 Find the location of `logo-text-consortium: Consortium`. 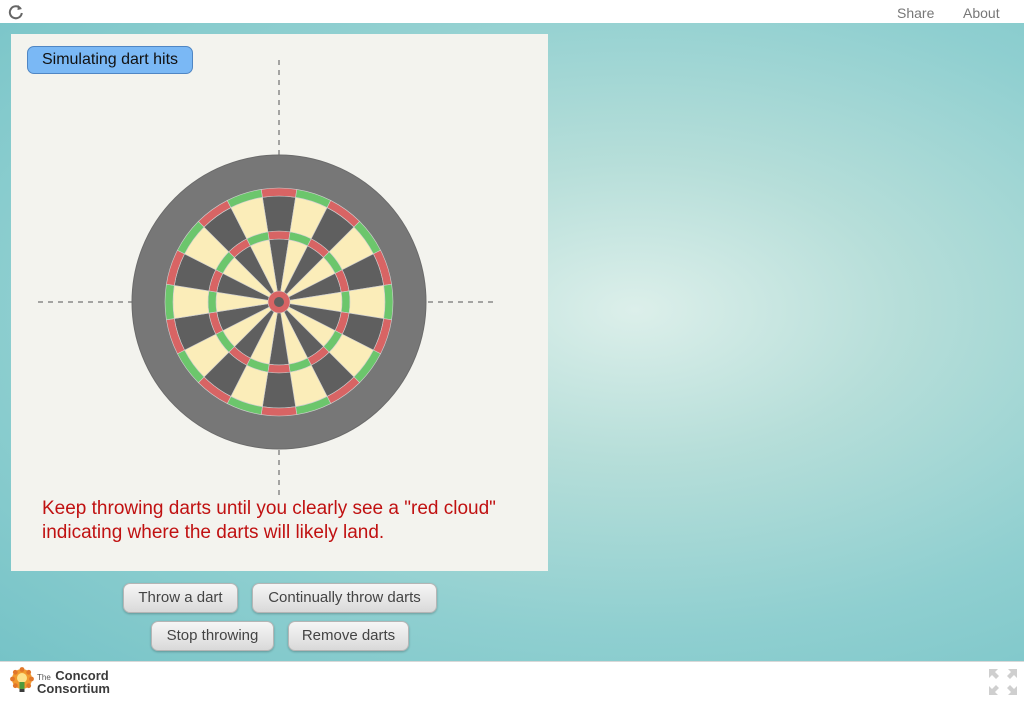

logo-text-consortium: Consortium is located at coordinates (73, 688).